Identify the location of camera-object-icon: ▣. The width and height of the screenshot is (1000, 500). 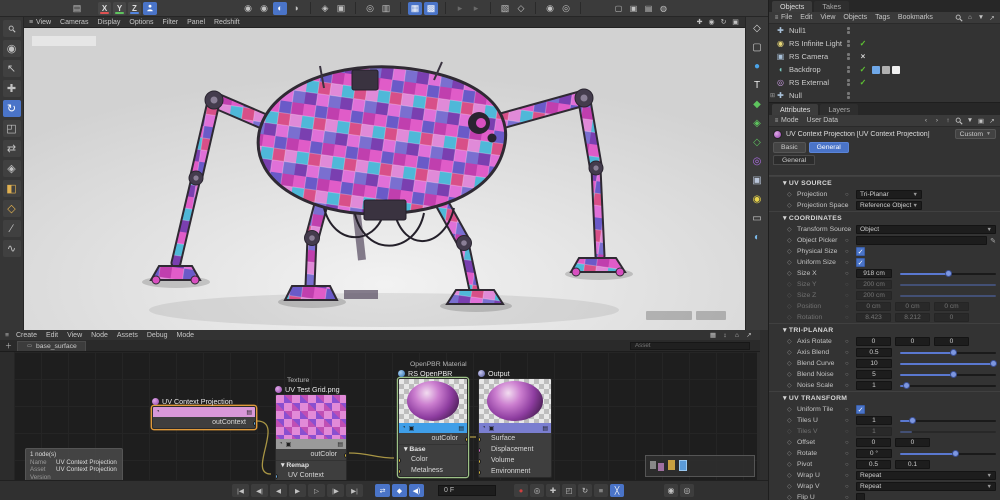
(757, 180).